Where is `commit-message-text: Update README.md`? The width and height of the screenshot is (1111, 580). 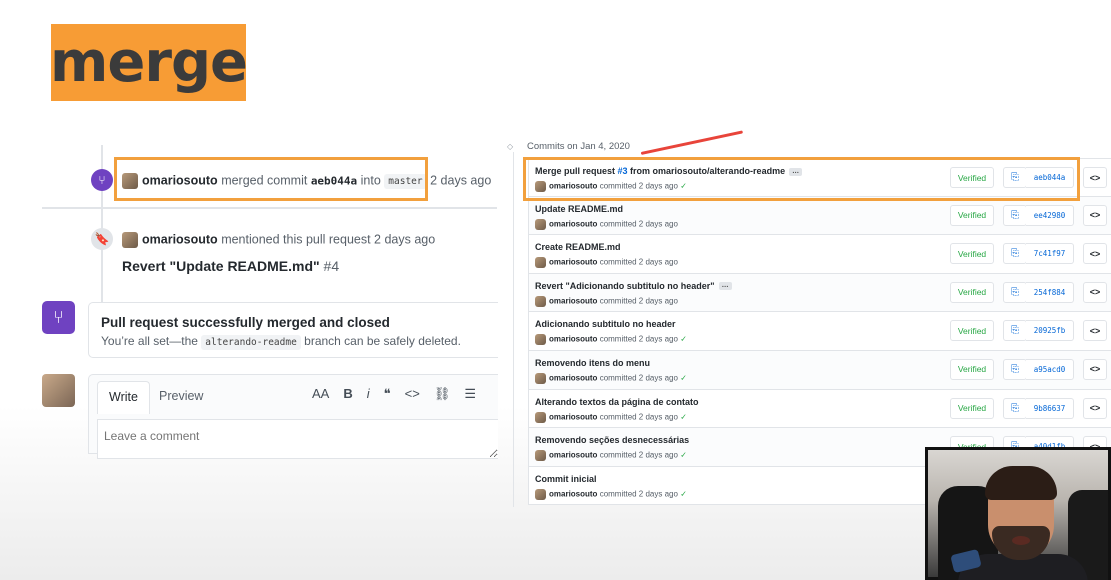 commit-message-text: Update README.md is located at coordinates (579, 209).